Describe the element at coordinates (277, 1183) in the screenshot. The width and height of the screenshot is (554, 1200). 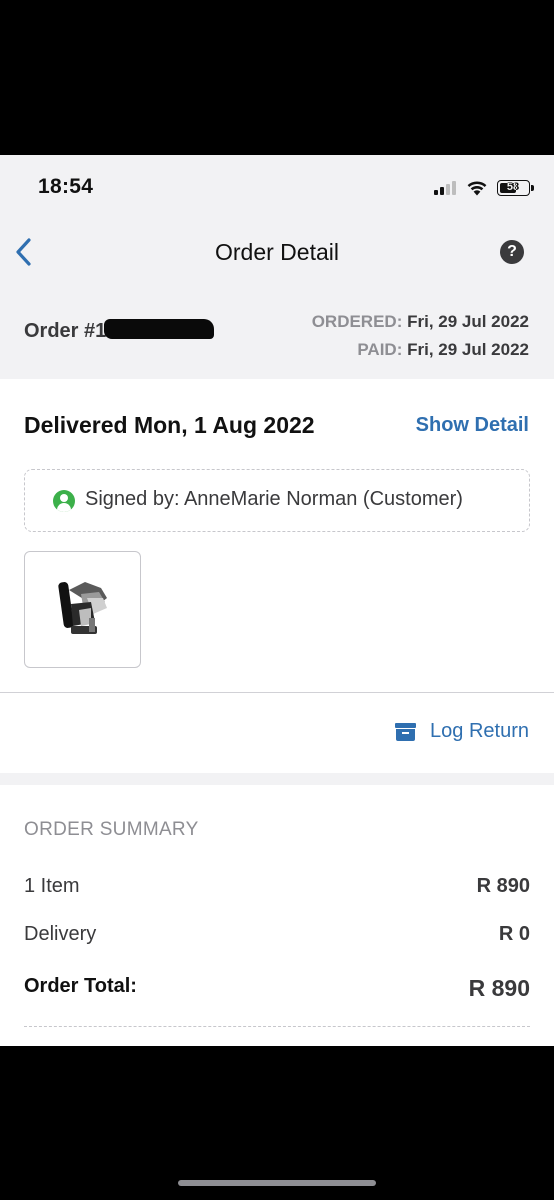
I see `home-indicator` at that location.